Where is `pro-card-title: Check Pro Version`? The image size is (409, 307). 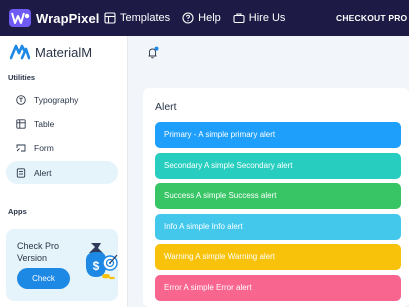 pro-card-title: Check Pro Version is located at coordinates (38, 252).